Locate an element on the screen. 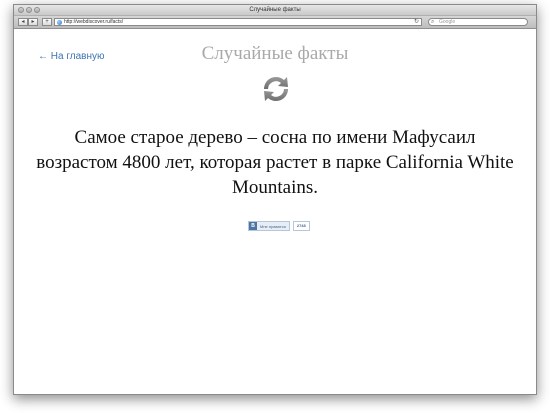 The width and height of the screenshot is (550, 413). search-icon: ⌕ is located at coordinates (433, 22).